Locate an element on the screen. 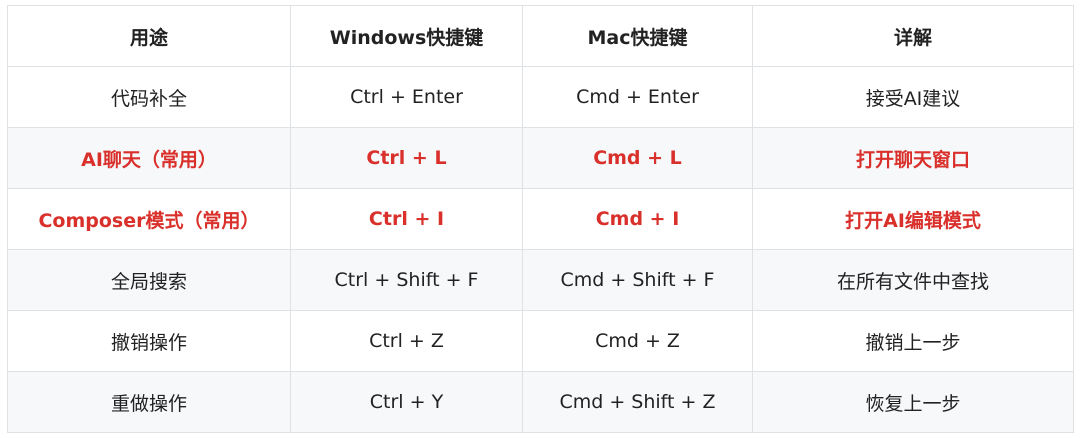  cell-mac-shortcut: Cmd + Shift + F is located at coordinates (637, 280).